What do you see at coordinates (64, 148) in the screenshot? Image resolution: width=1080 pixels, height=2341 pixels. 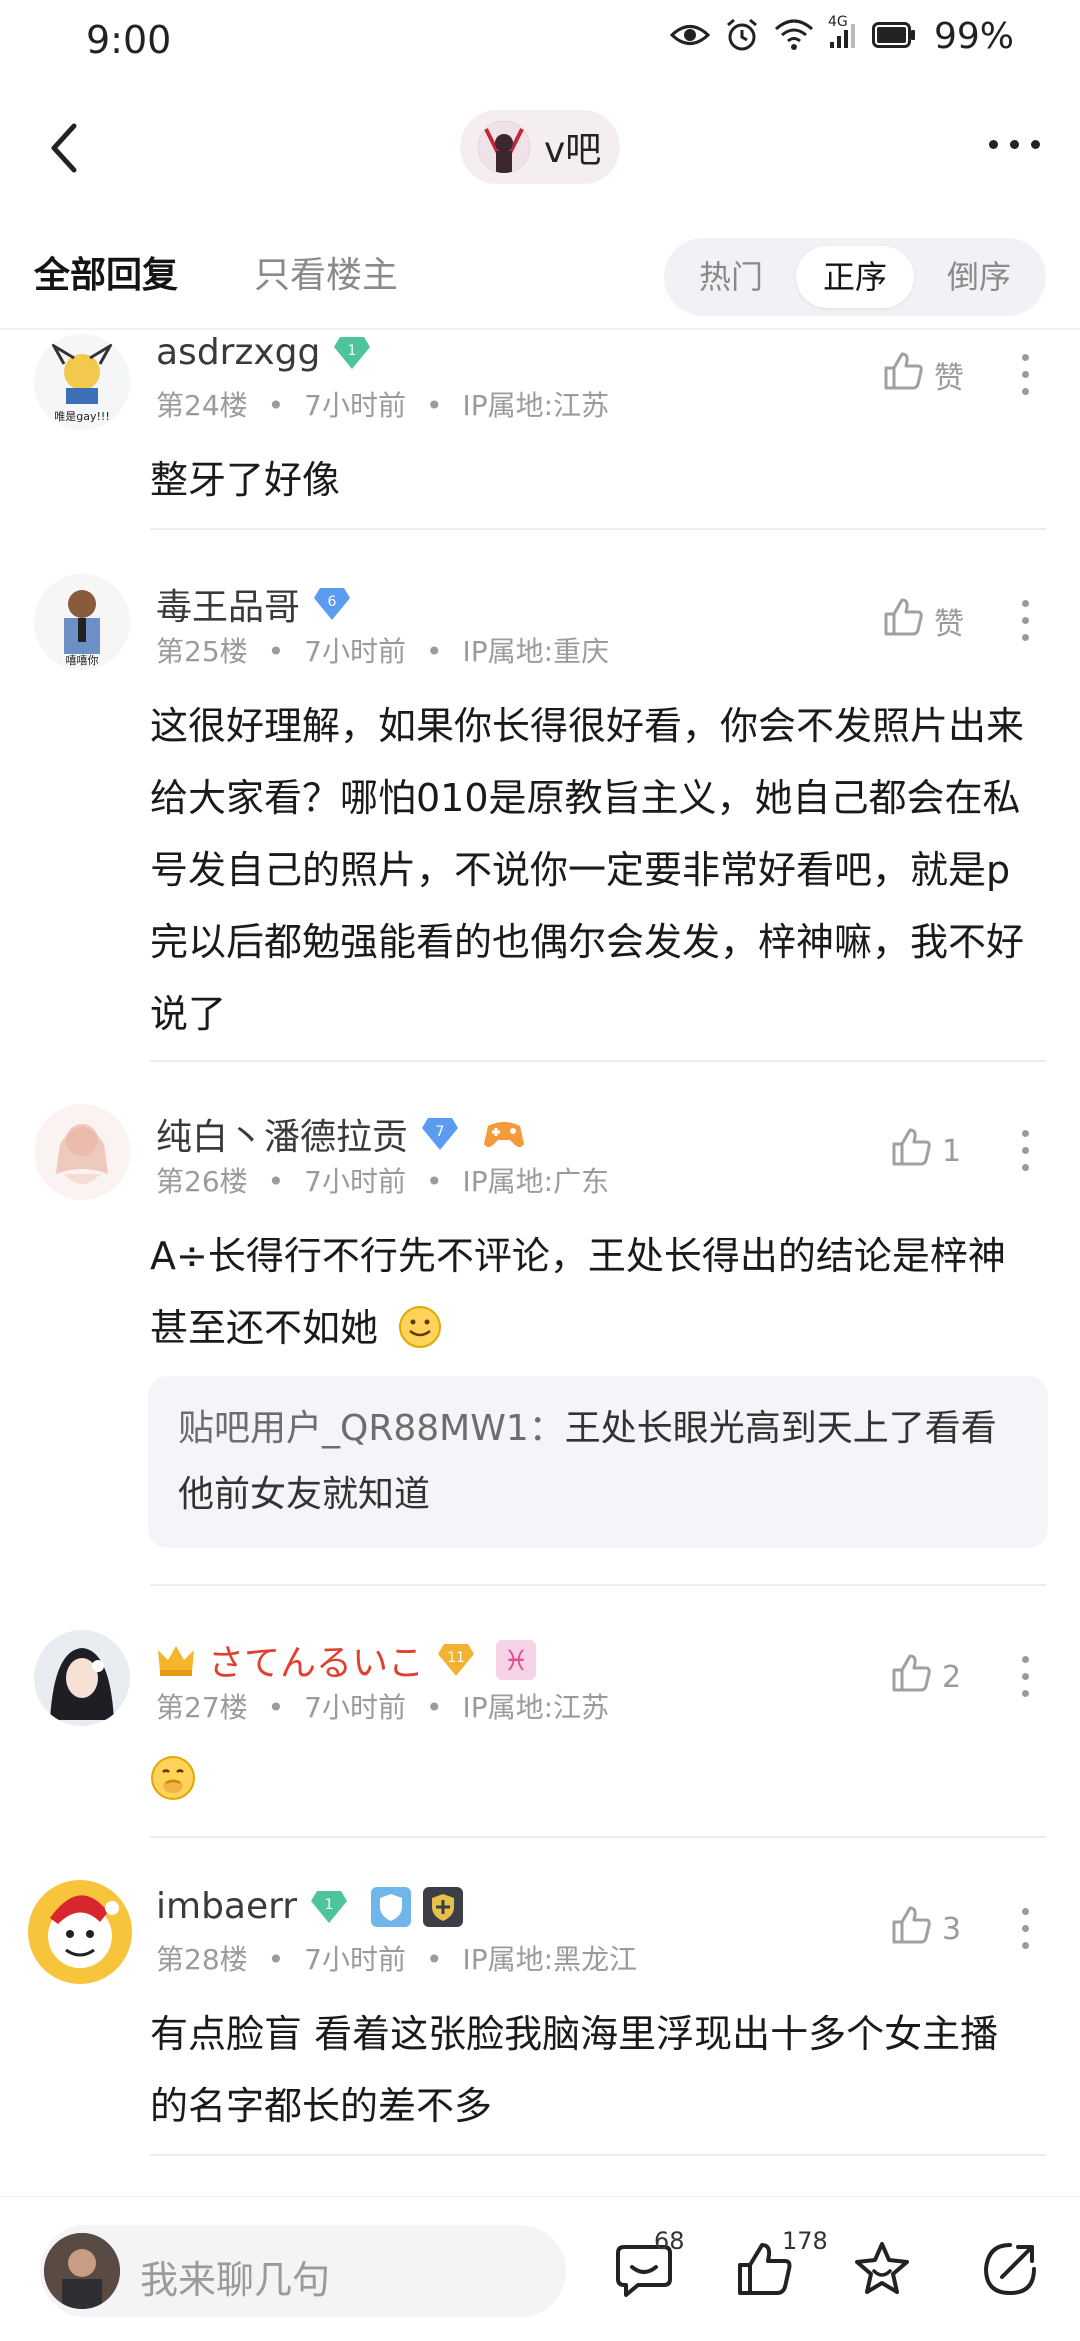 I see `back-icon` at bounding box center [64, 148].